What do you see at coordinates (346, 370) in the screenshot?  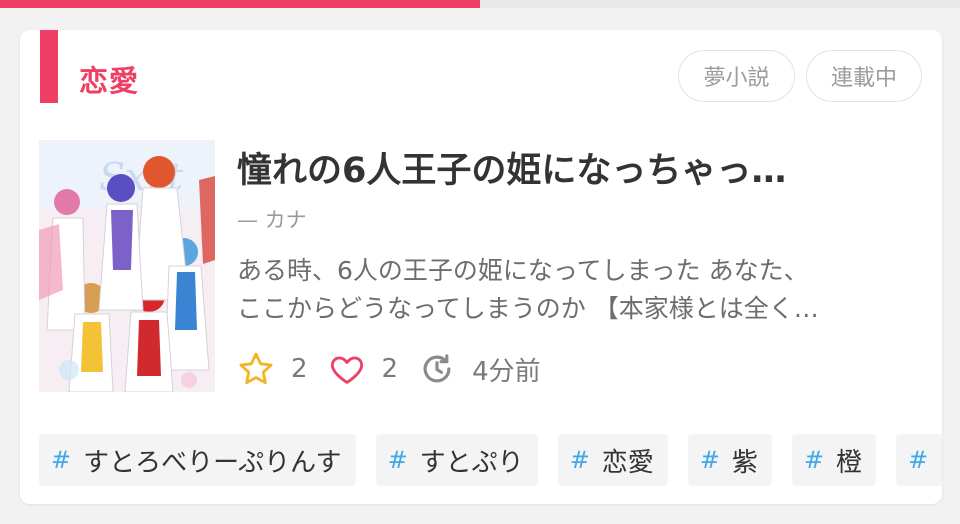 I see `heart-outline-icon` at bounding box center [346, 370].